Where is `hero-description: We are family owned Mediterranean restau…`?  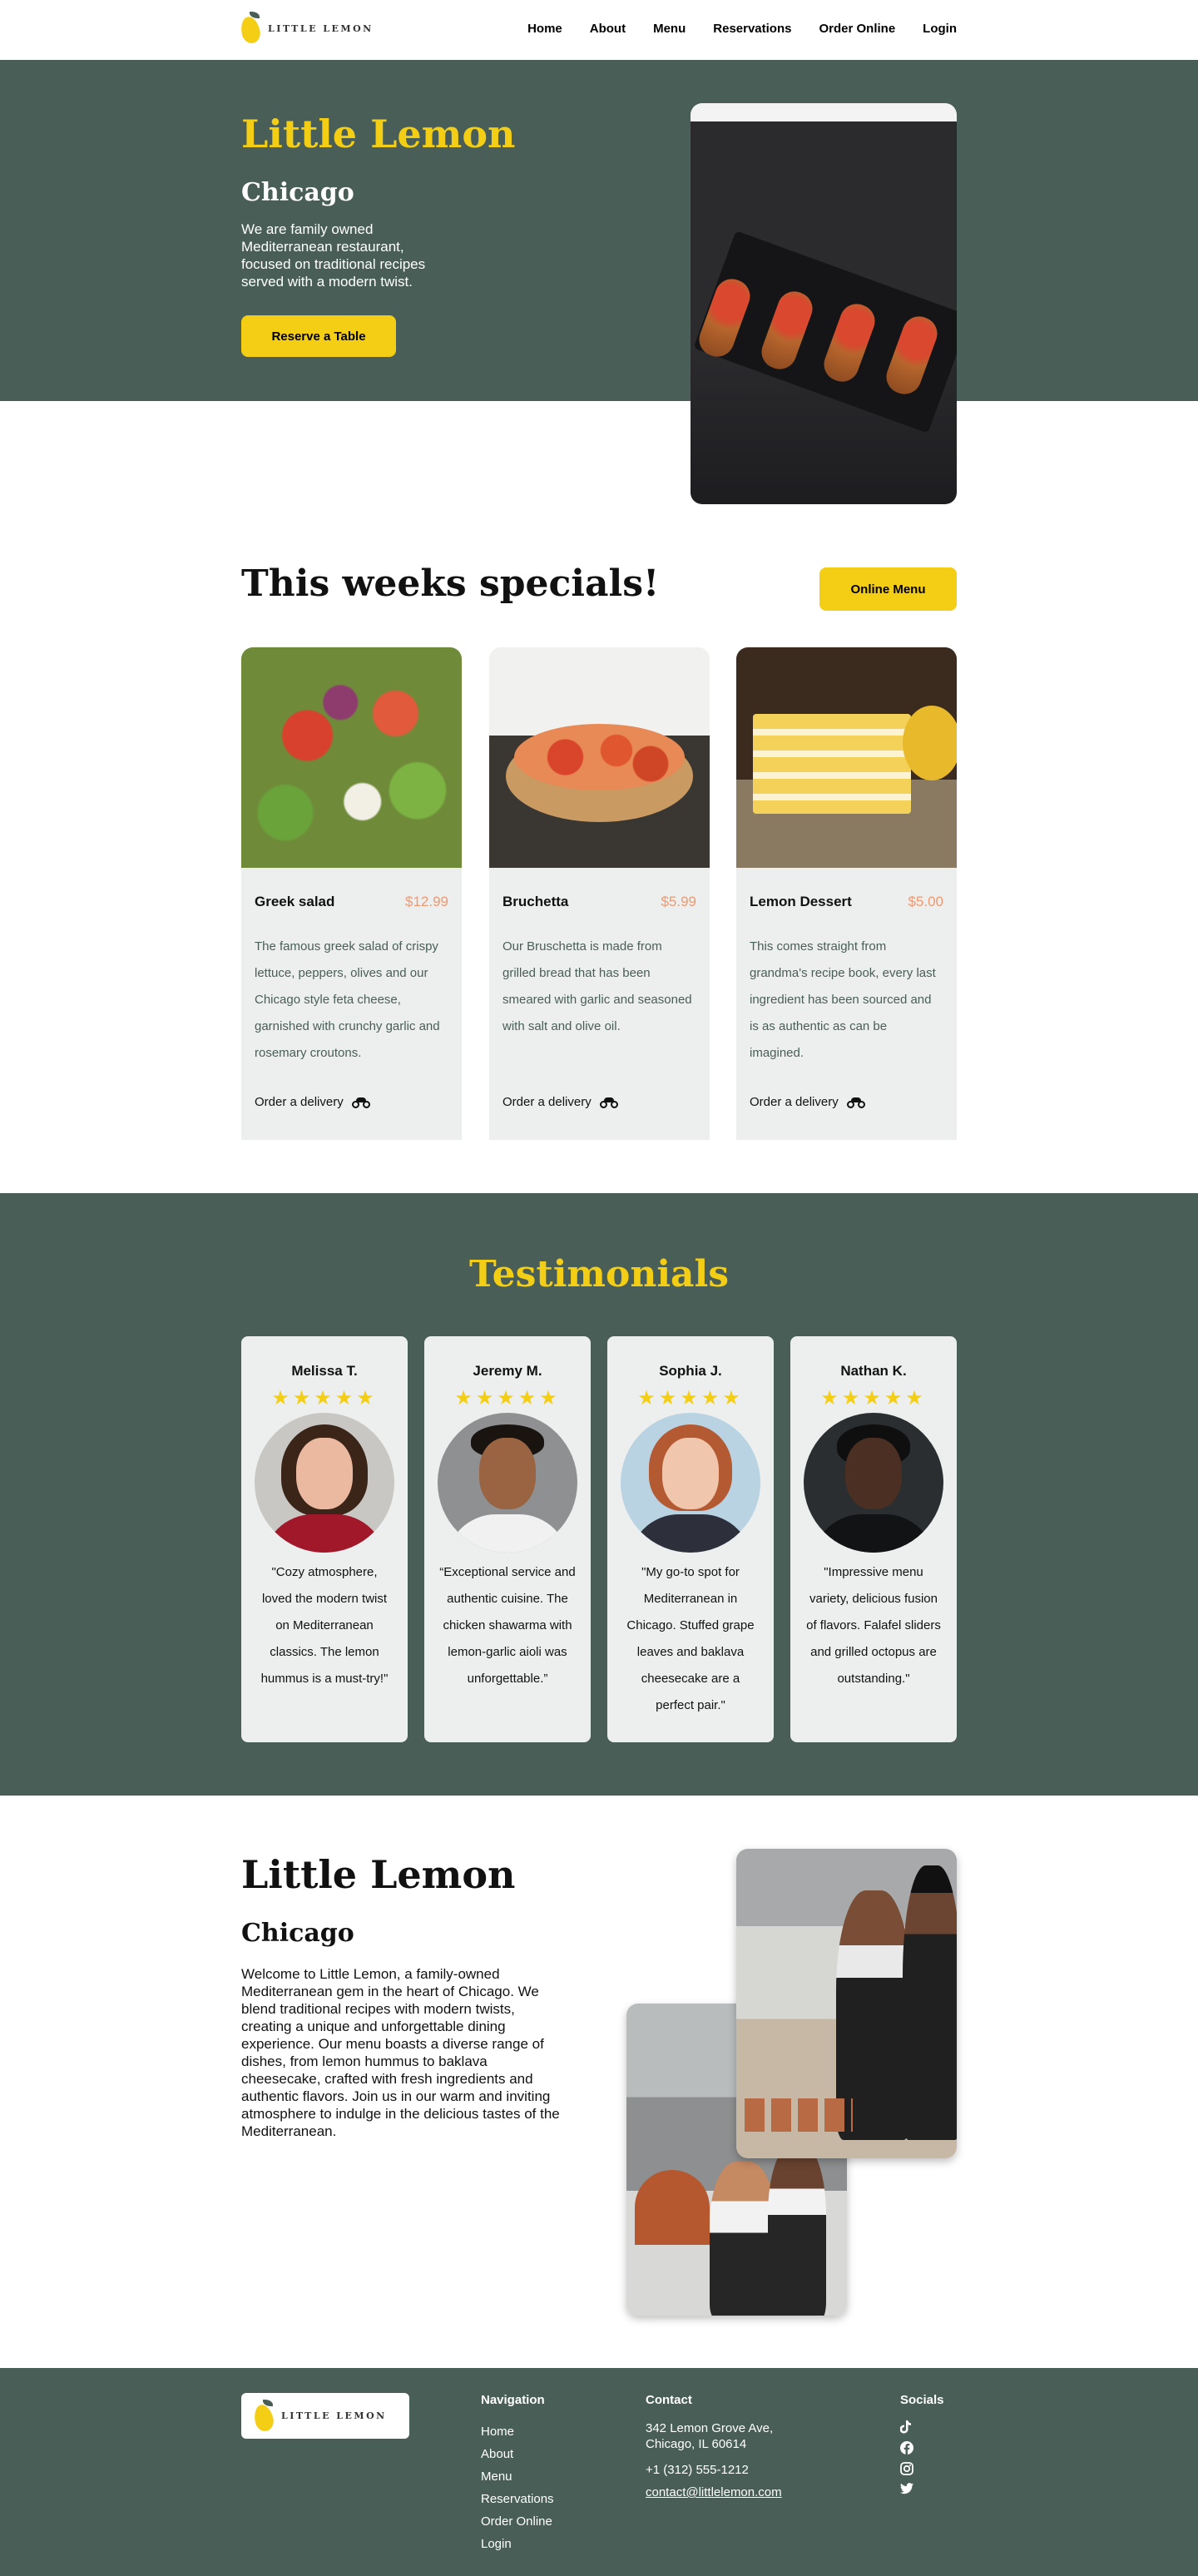
hero-description: We are family owned Mediterranean restau… is located at coordinates (334, 255).